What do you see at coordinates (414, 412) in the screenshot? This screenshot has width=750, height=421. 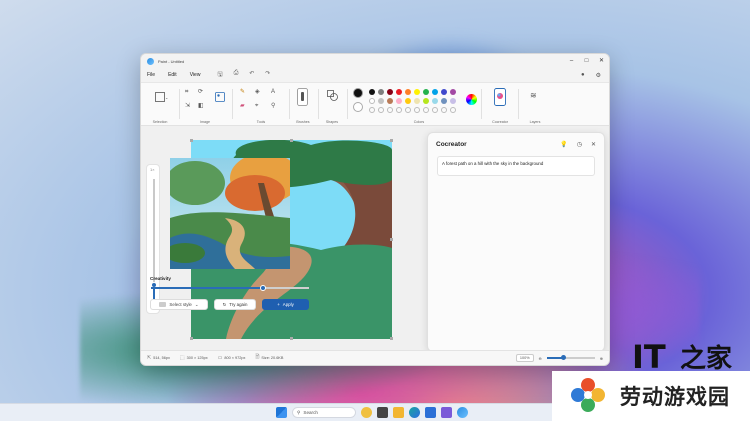 I see `edge-browser-icon` at bounding box center [414, 412].